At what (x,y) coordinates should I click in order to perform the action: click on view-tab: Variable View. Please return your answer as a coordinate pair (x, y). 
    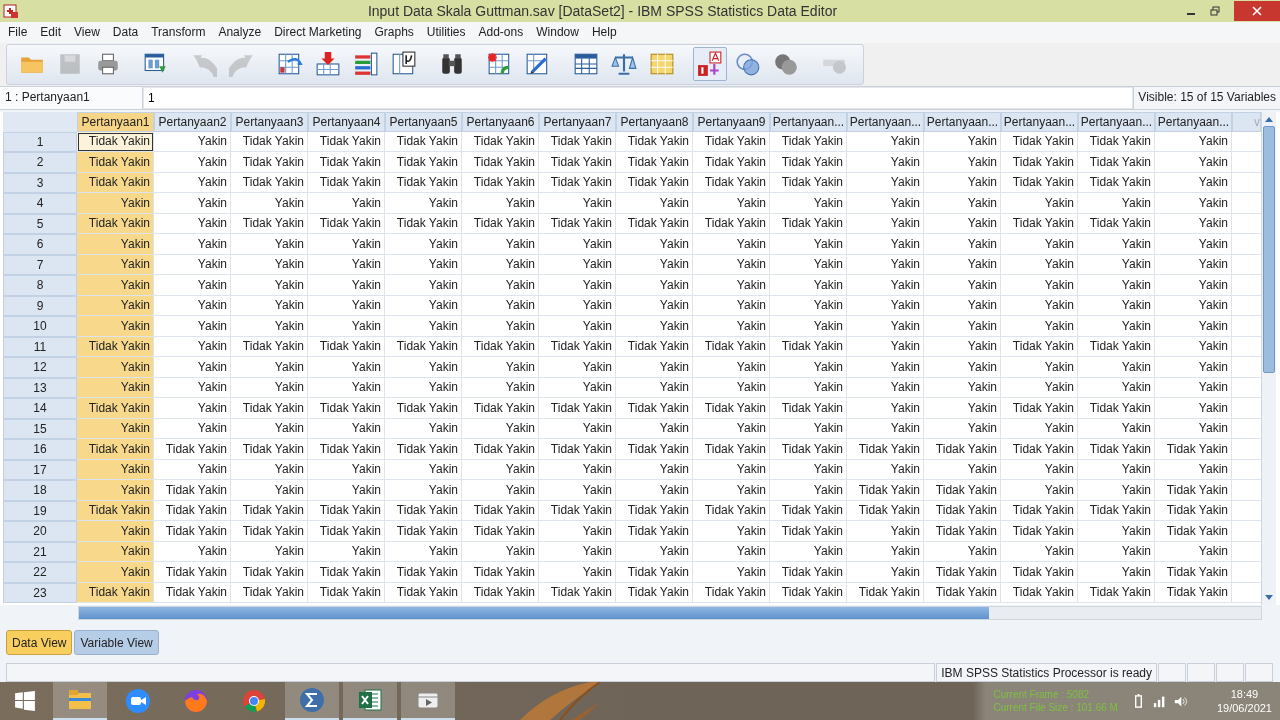
    Looking at the image, I should click on (116, 643).